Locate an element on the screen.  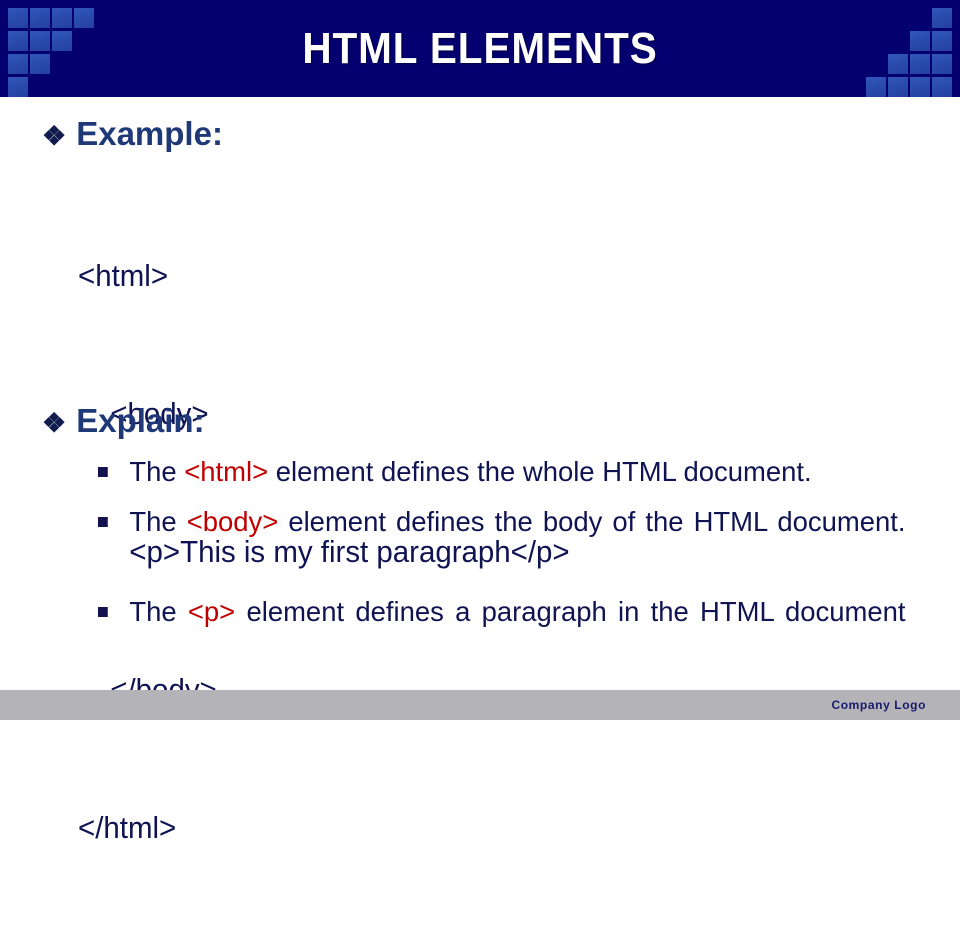
slide-header: HTML ELEMENTS is located at coordinates (480, 48).